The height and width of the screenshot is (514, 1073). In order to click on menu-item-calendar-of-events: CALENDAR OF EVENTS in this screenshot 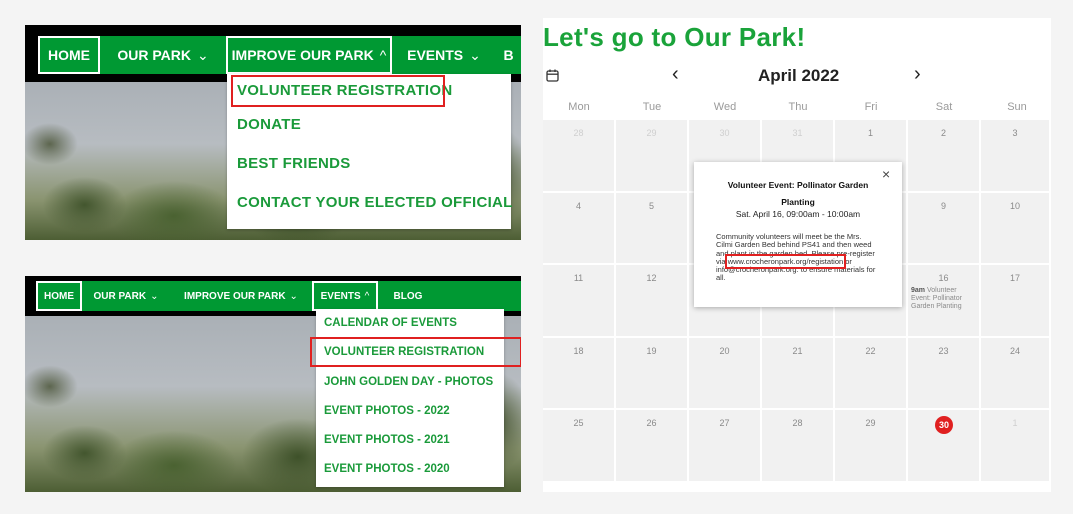, I will do `click(390, 323)`.